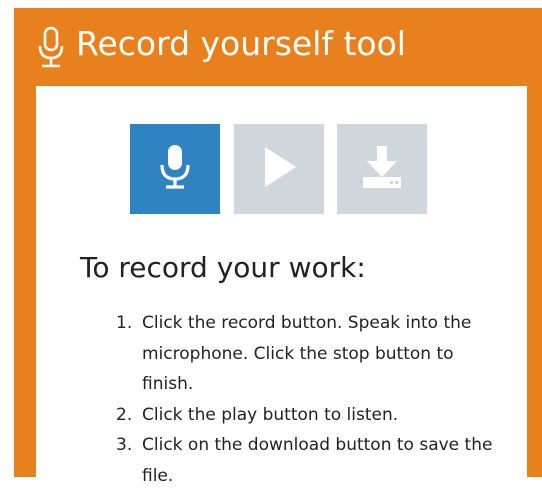 This screenshot has width=542, height=491. What do you see at coordinates (124, 414) in the screenshot?
I see `step-number: 2.` at bounding box center [124, 414].